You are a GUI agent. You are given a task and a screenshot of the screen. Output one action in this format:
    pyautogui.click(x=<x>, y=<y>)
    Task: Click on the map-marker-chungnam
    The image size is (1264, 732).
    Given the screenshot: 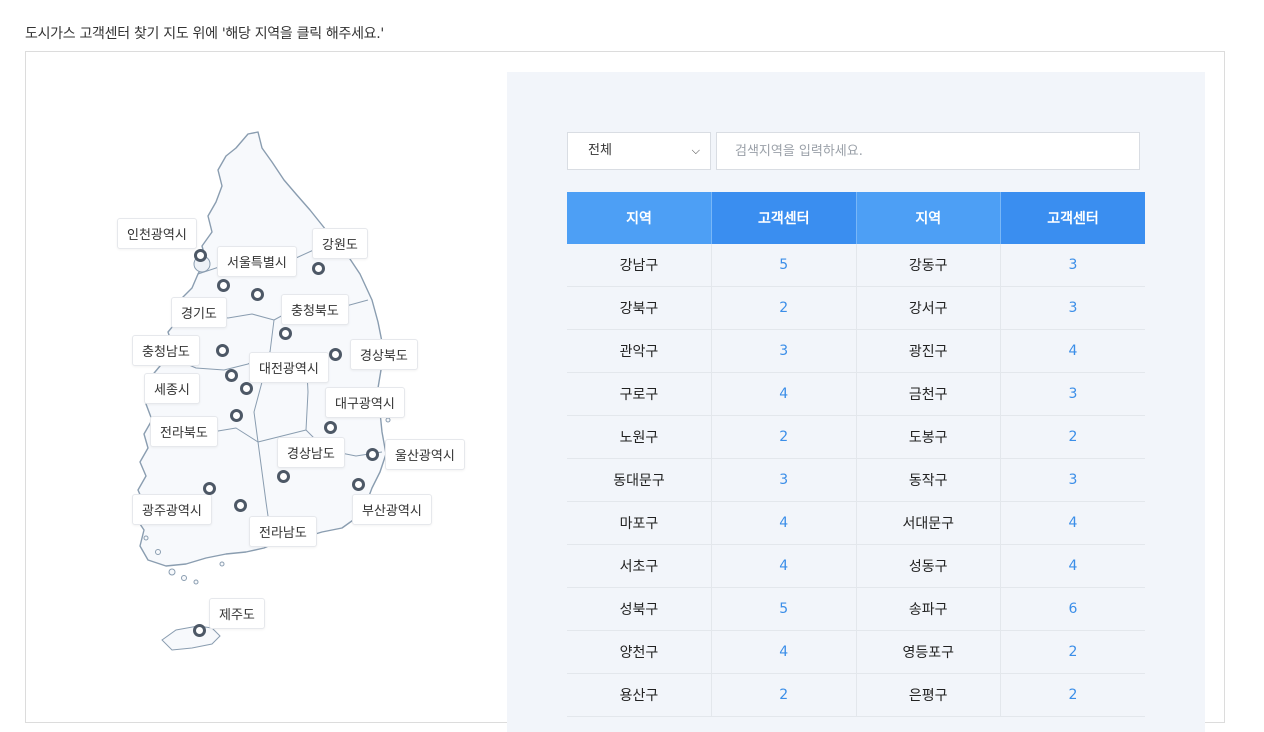 What is the action you would take?
    pyautogui.click(x=222, y=350)
    